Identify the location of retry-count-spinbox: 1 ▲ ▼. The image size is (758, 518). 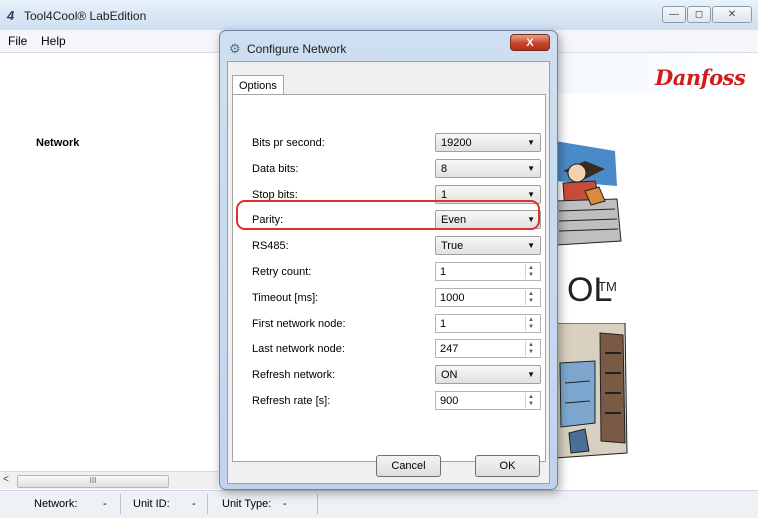
(488, 271).